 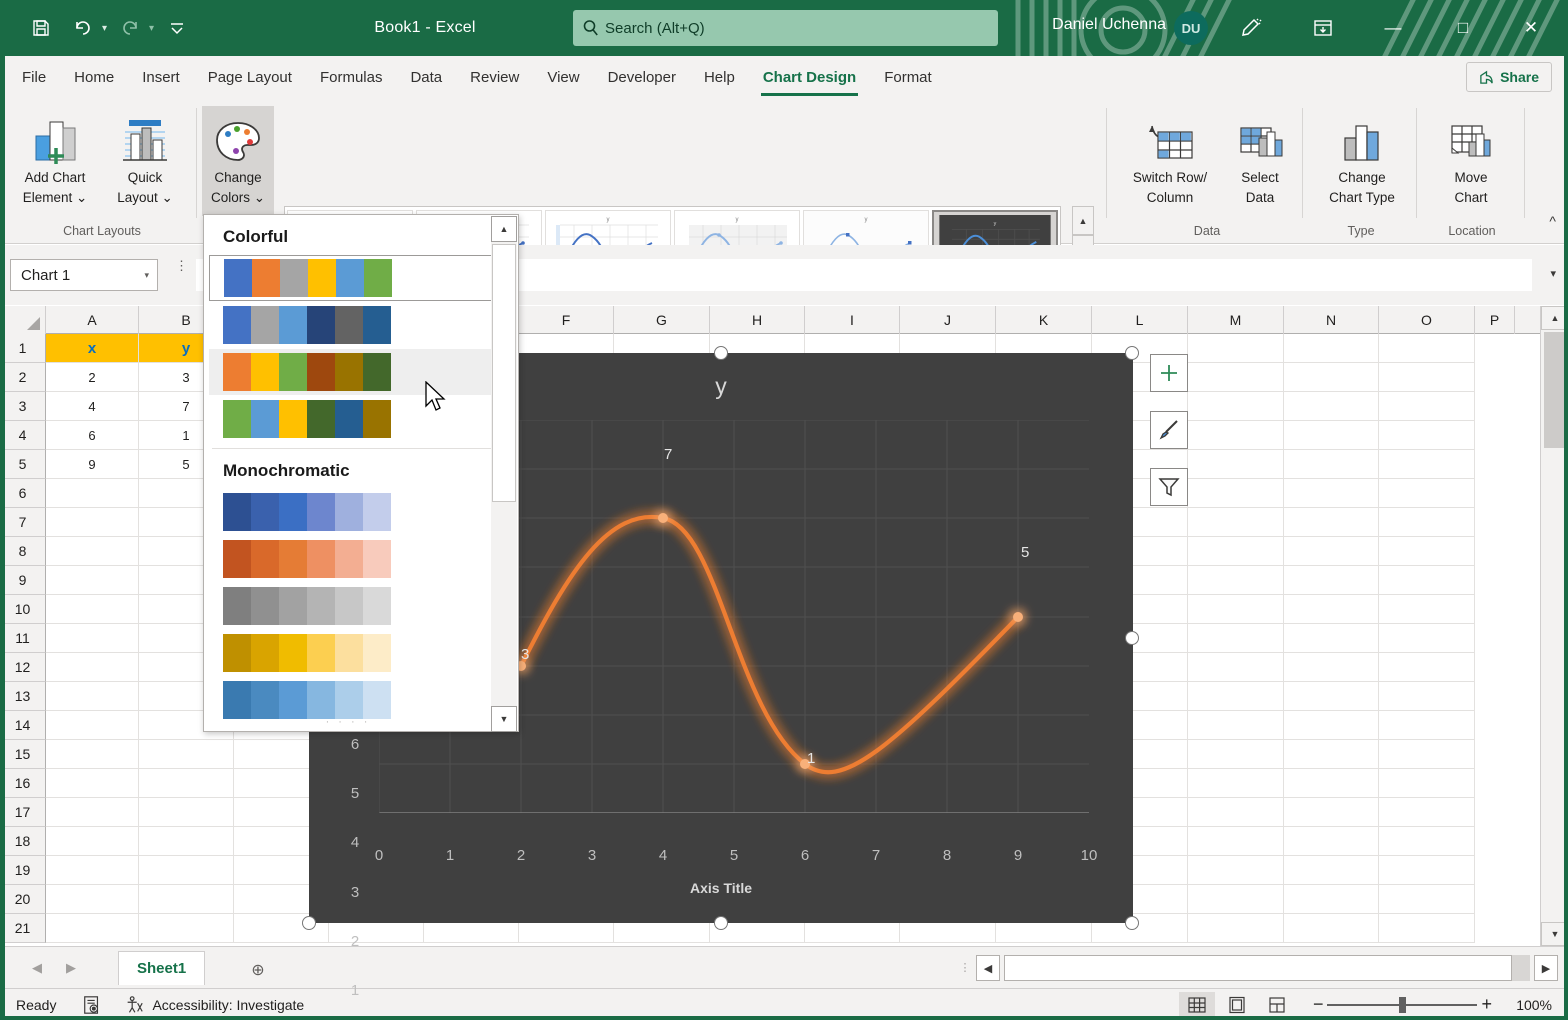 I want to click on quick-layout-button: Quick Layout ⌄, so click(x=145, y=161).